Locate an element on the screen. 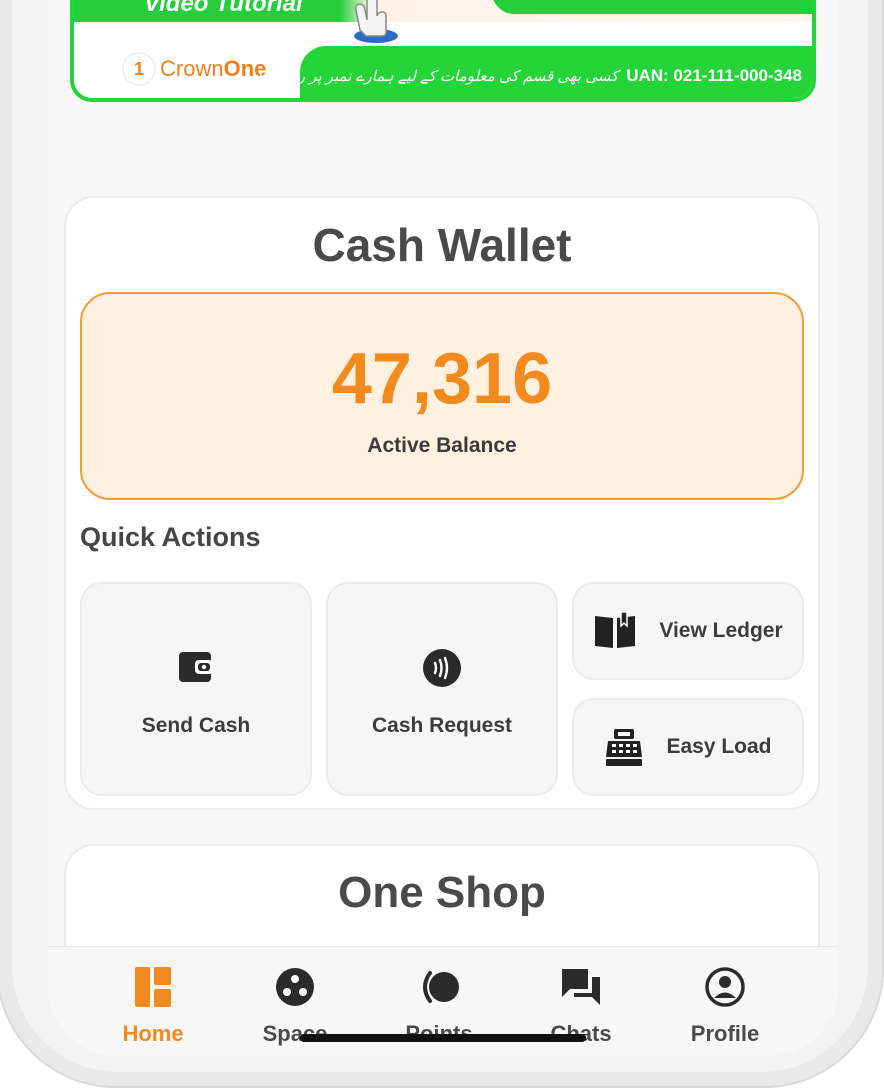 The width and height of the screenshot is (884, 1092). points-icon is located at coordinates (441, 987).